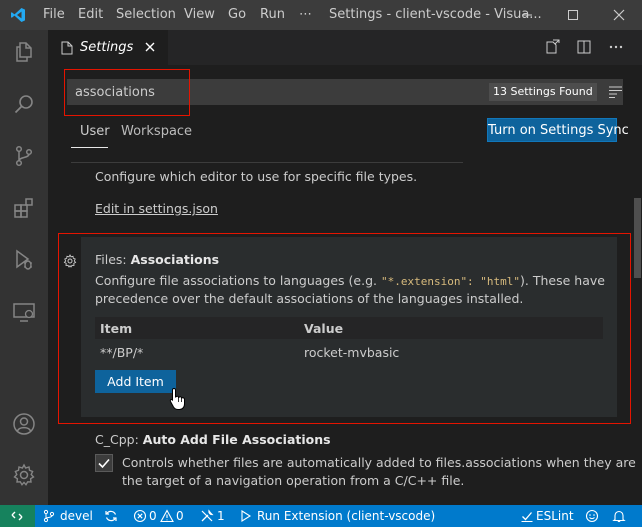 This screenshot has height=527, width=642. I want to click on menu-edit: Edit, so click(90, 14).